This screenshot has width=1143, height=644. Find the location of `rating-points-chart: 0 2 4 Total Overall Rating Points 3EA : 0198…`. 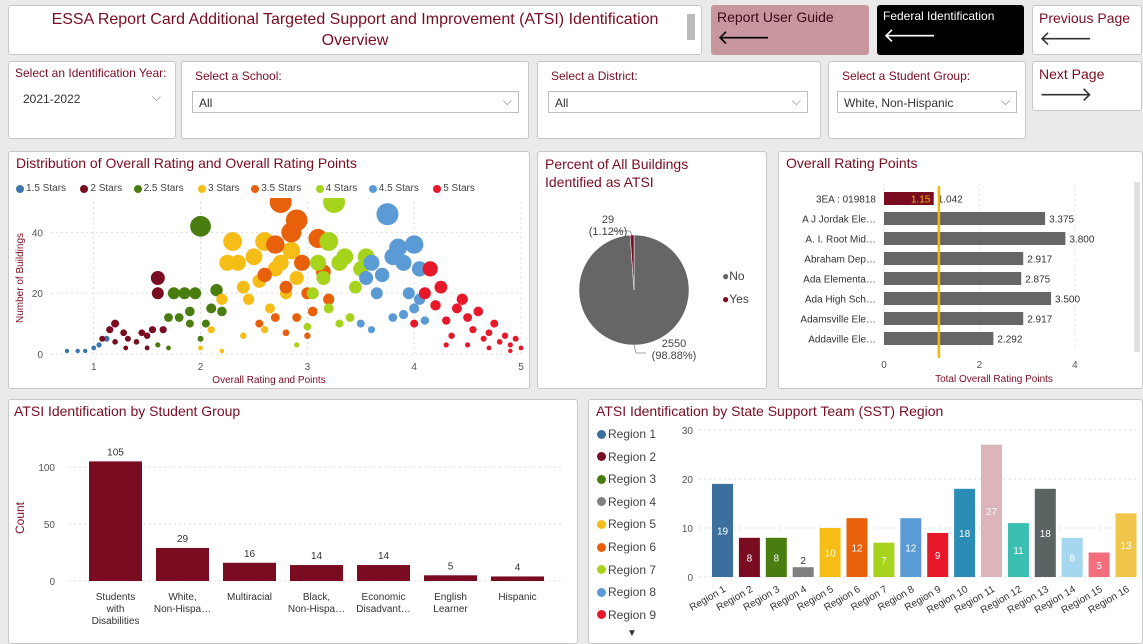

rating-points-chart: 0 2 4 Total Overall Rating Points 3EA : 0198… is located at coordinates (961, 270).